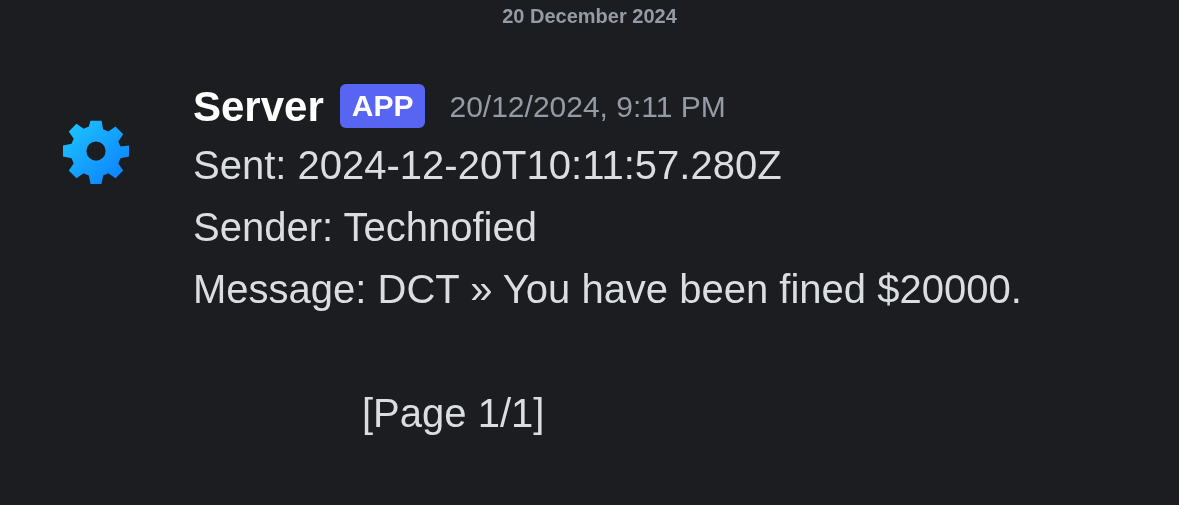 The image size is (1179, 505). What do you see at coordinates (587, 106) in the screenshot?
I see `timestamp: 20/12/2024, 9:11 PM` at bounding box center [587, 106].